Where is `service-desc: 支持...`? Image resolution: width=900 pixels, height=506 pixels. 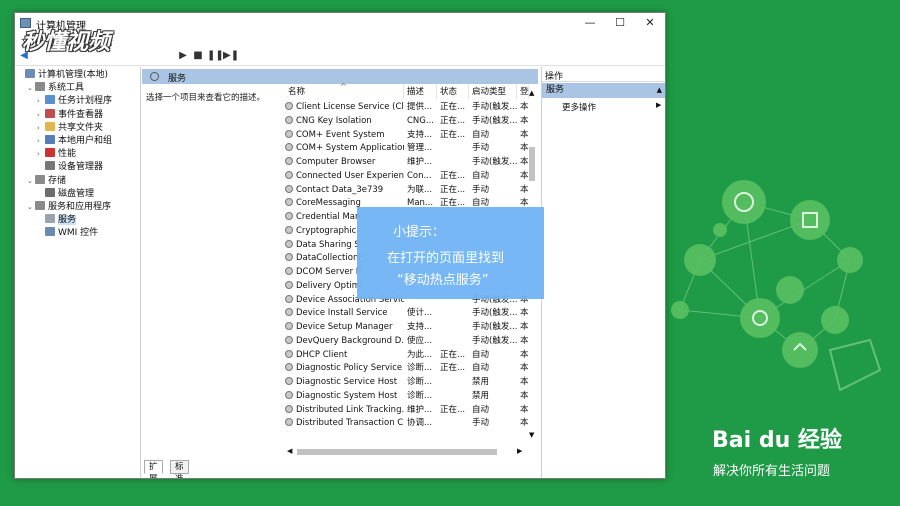
service-desc: 支持... is located at coordinates (420, 134).